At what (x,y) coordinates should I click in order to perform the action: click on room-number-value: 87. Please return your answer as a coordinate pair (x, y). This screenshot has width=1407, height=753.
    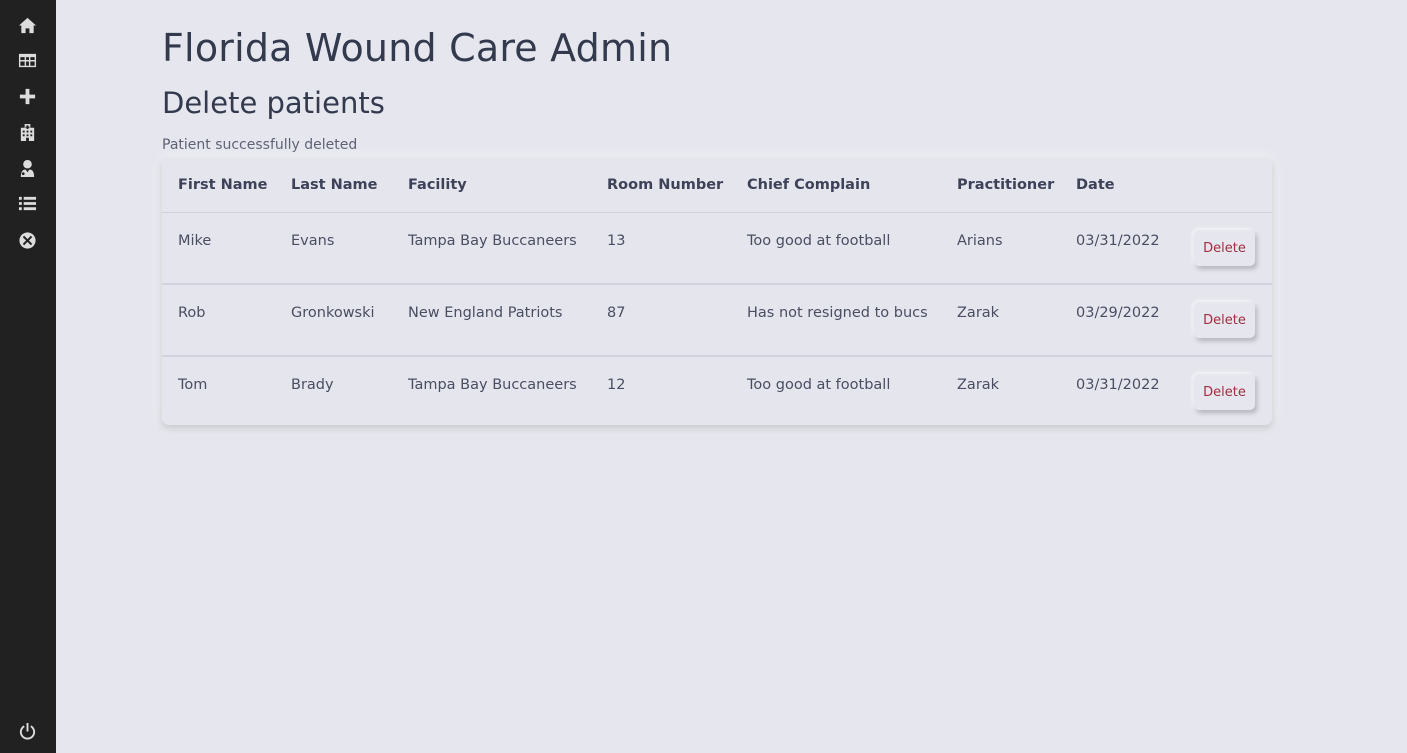
    Looking at the image, I should click on (616, 313).